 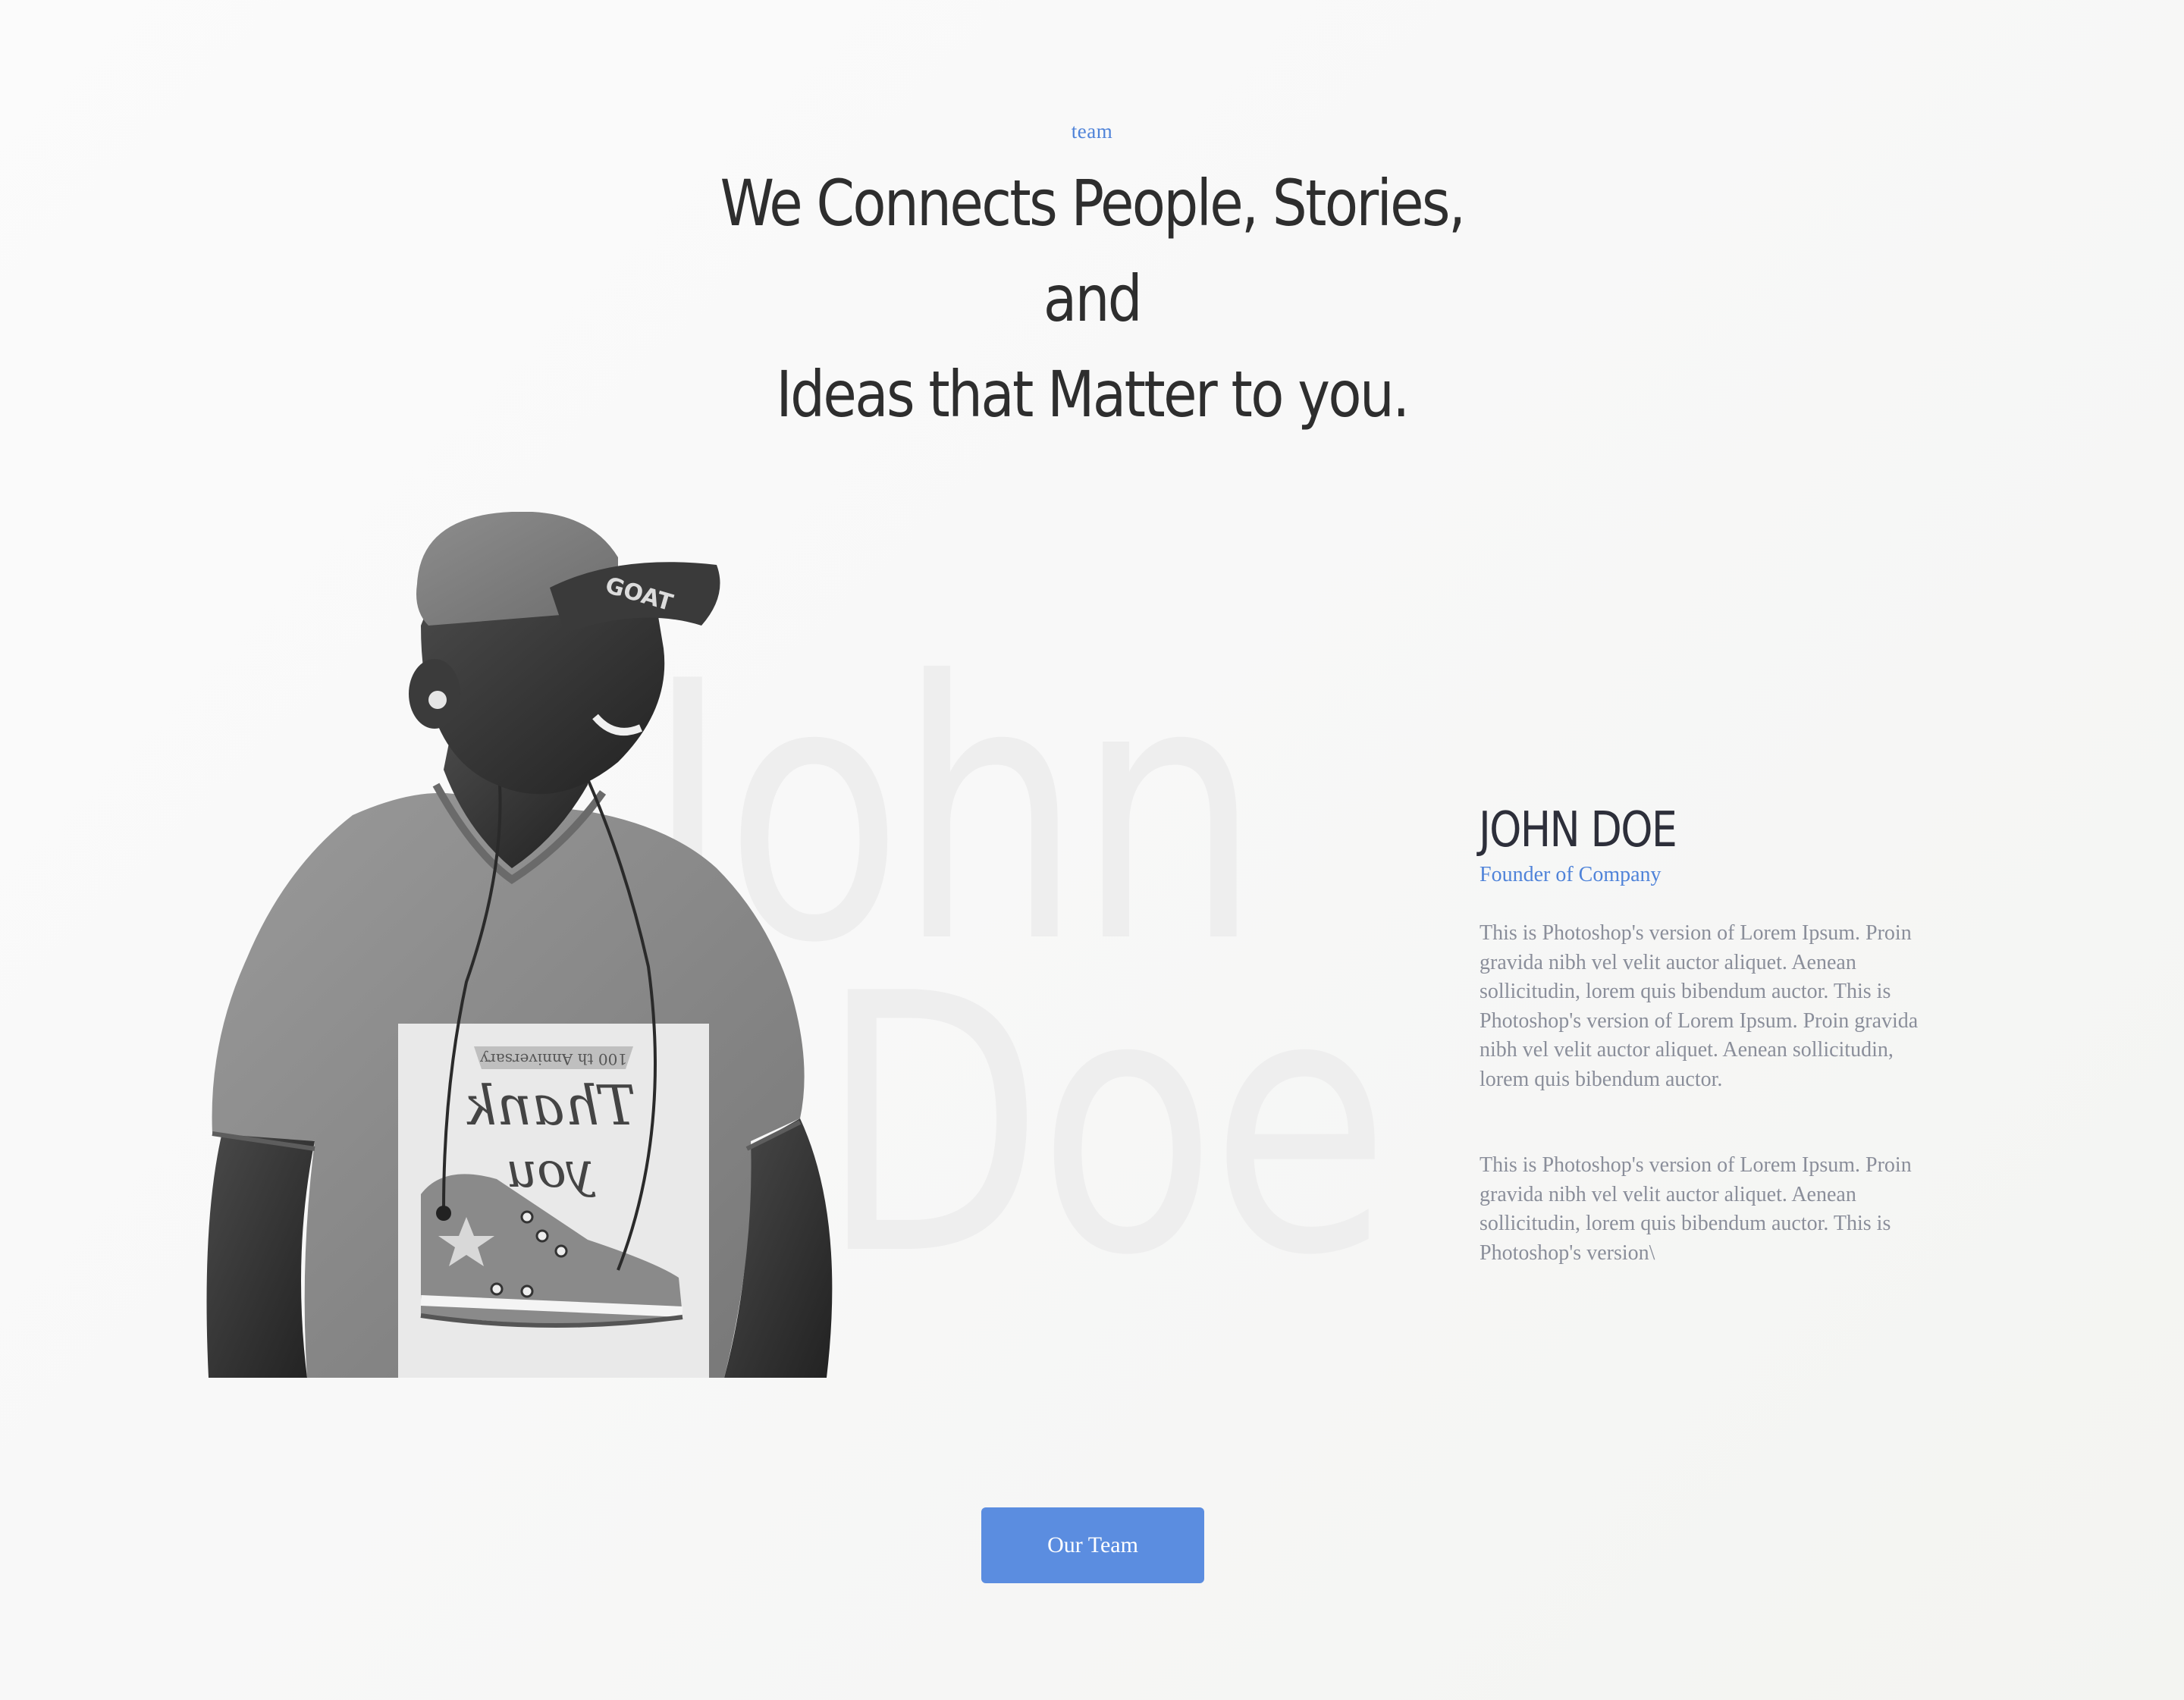 I want to click on watermark-last-name: Doe, so click(x=1104, y=1125).